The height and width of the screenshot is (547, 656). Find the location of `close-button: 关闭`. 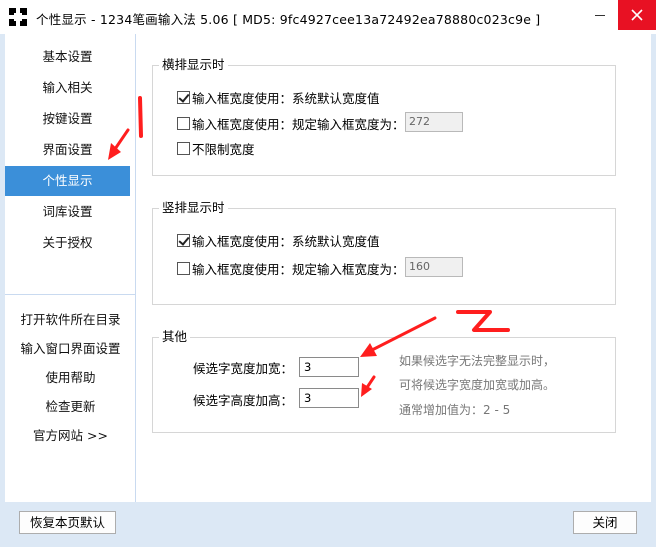

close-button: 关闭 is located at coordinates (605, 522).